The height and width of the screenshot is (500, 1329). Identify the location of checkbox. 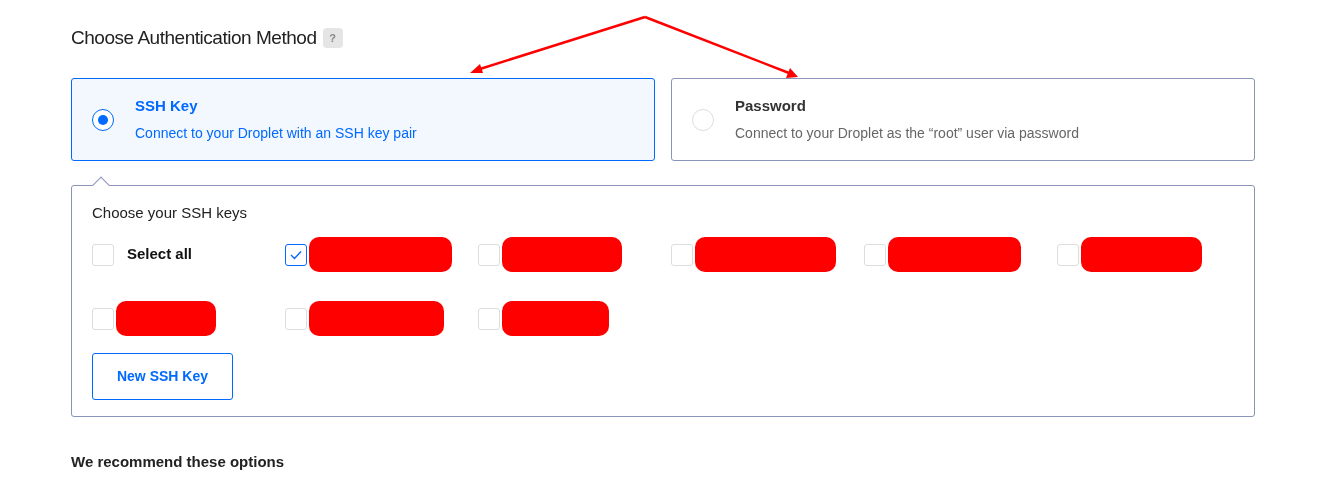
(296, 254).